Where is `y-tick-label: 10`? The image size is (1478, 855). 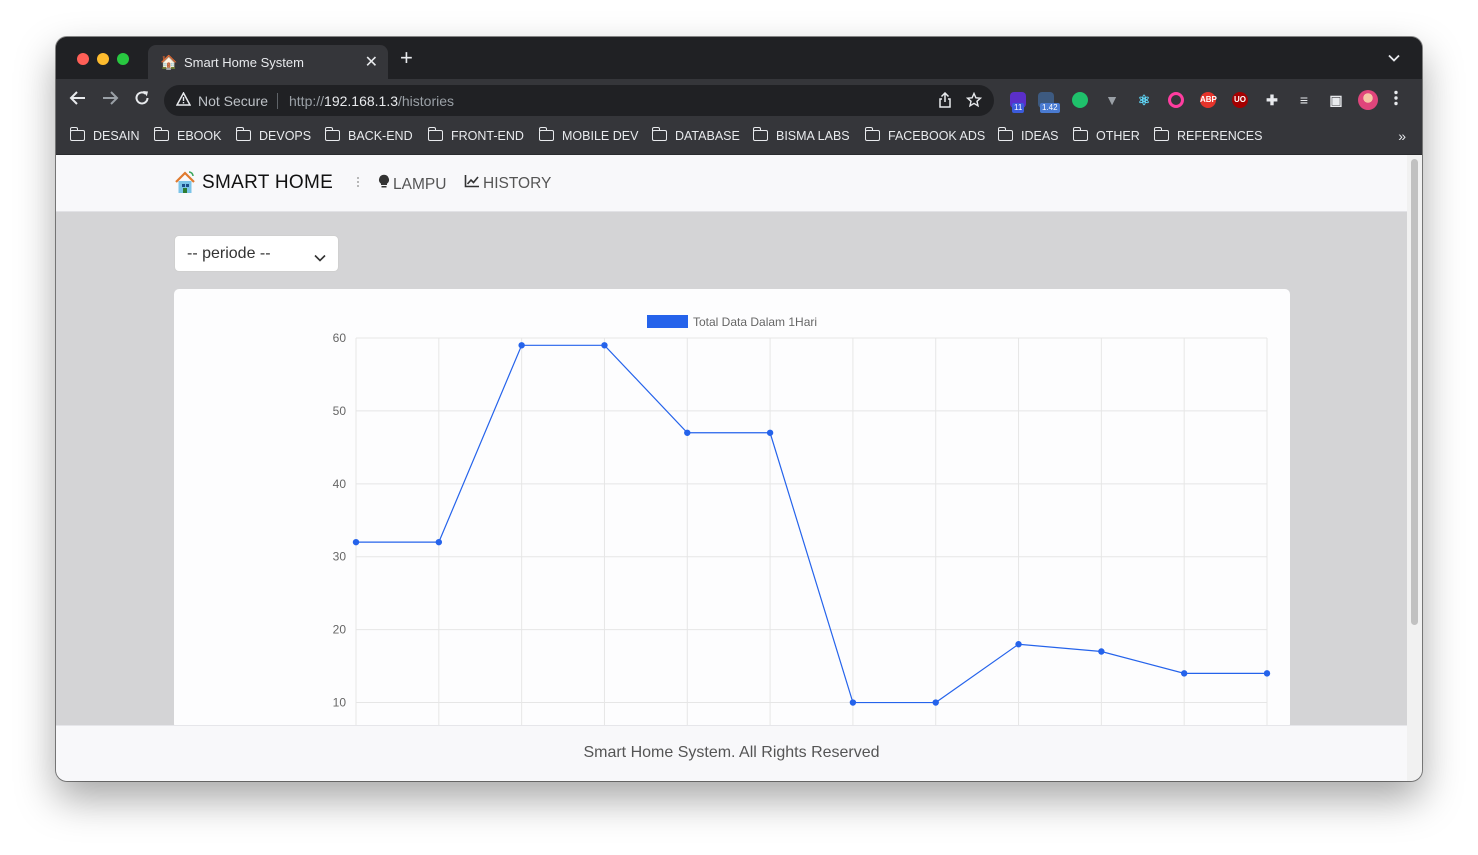 y-tick-label: 10 is located at coordinates (340, 703).